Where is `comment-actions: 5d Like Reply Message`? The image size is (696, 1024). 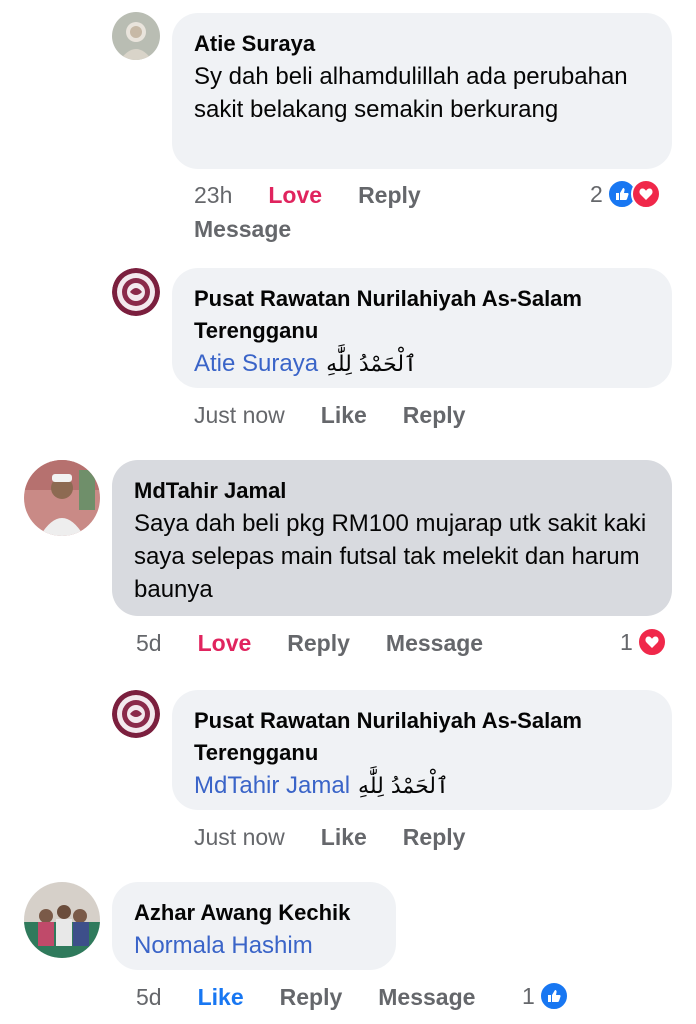
comment-actions: 5d Like Reply Message is located at coordinates (323, 997).